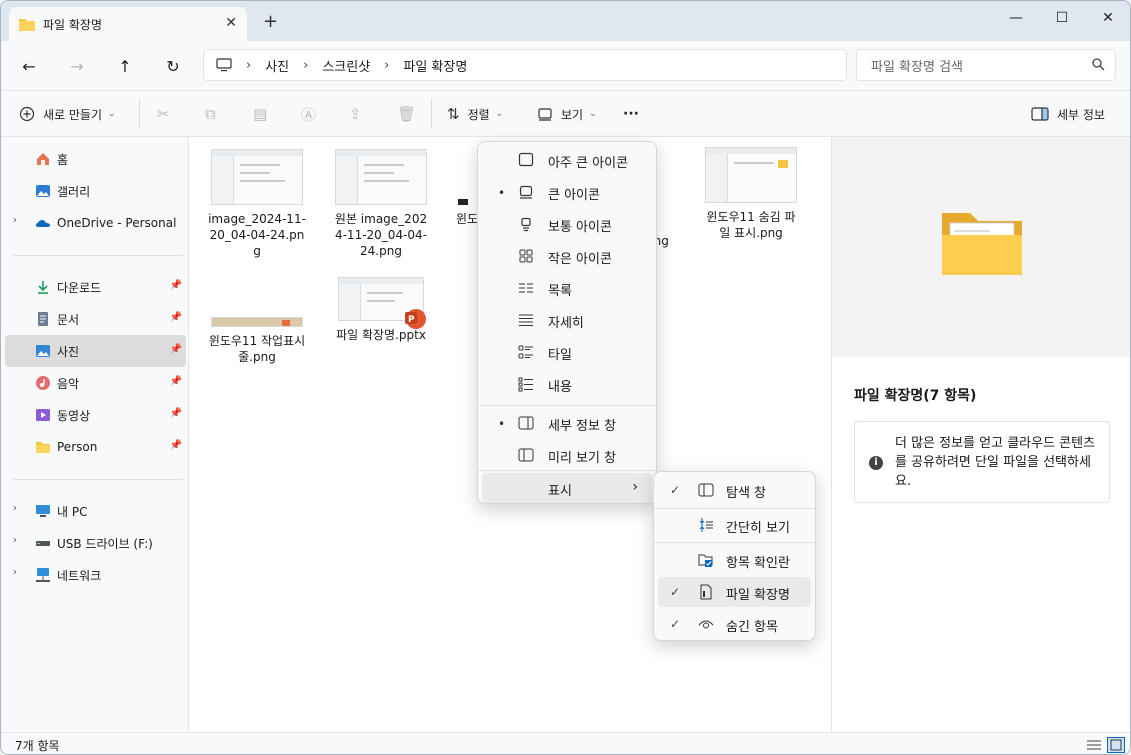 The image size is (1131, 755). I want to click on share-button: ⇪, so click(359, 114).